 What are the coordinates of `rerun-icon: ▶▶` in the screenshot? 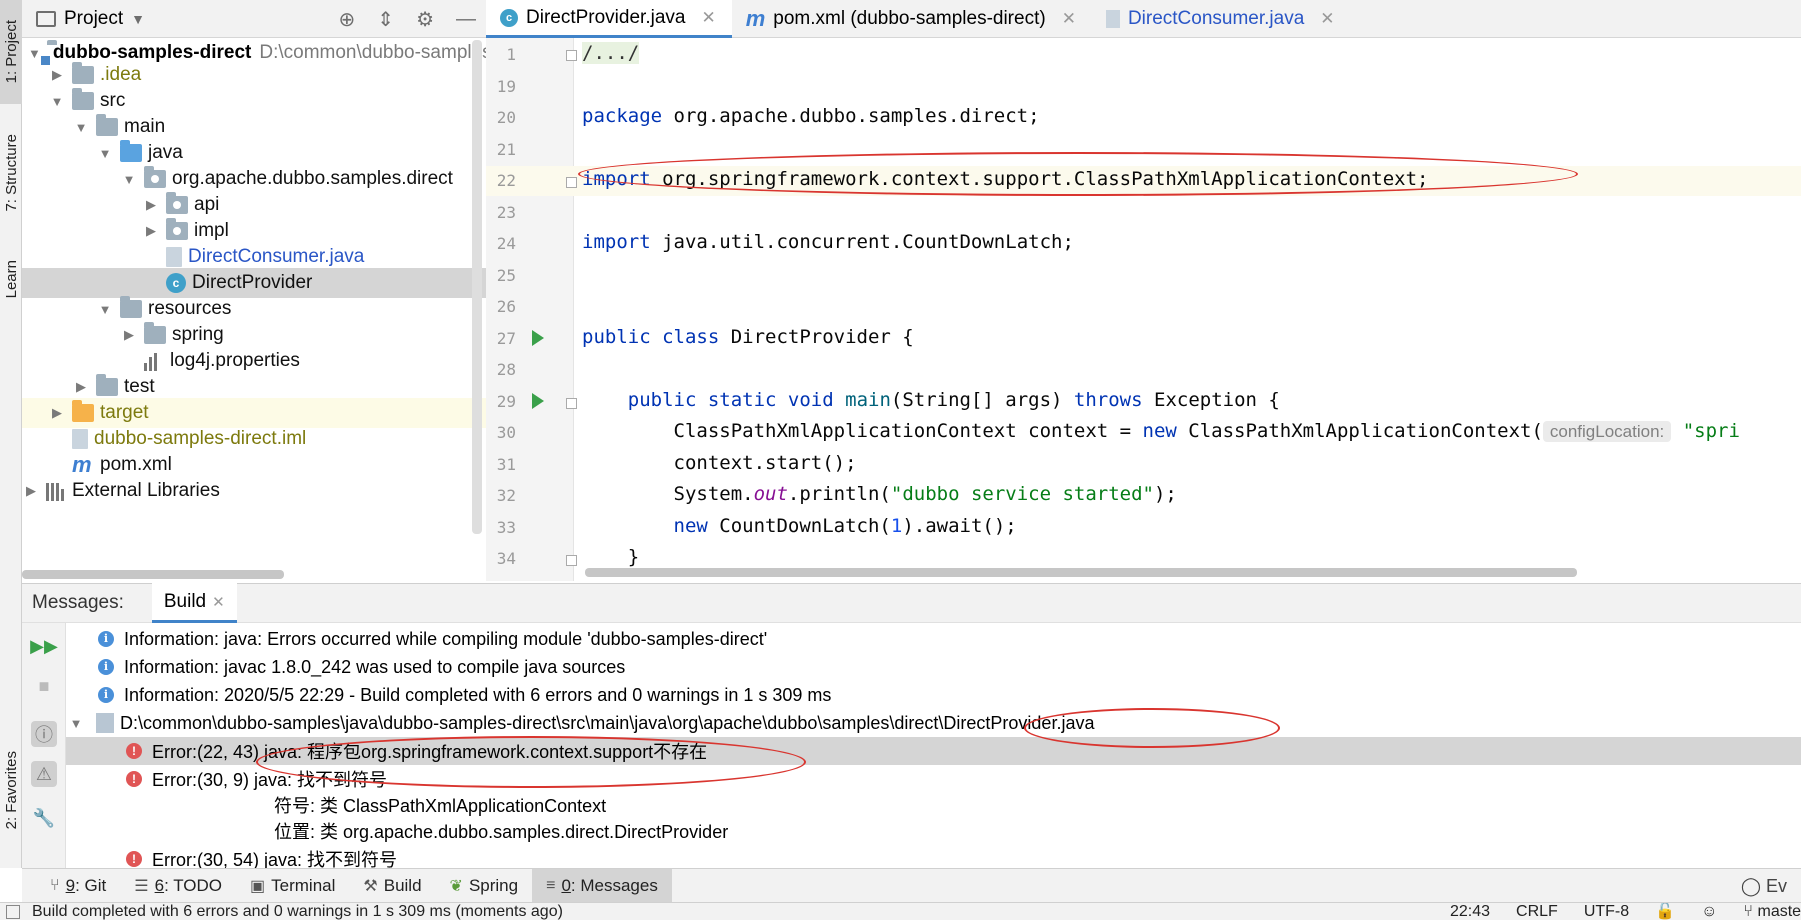 It's located at (44, 646).